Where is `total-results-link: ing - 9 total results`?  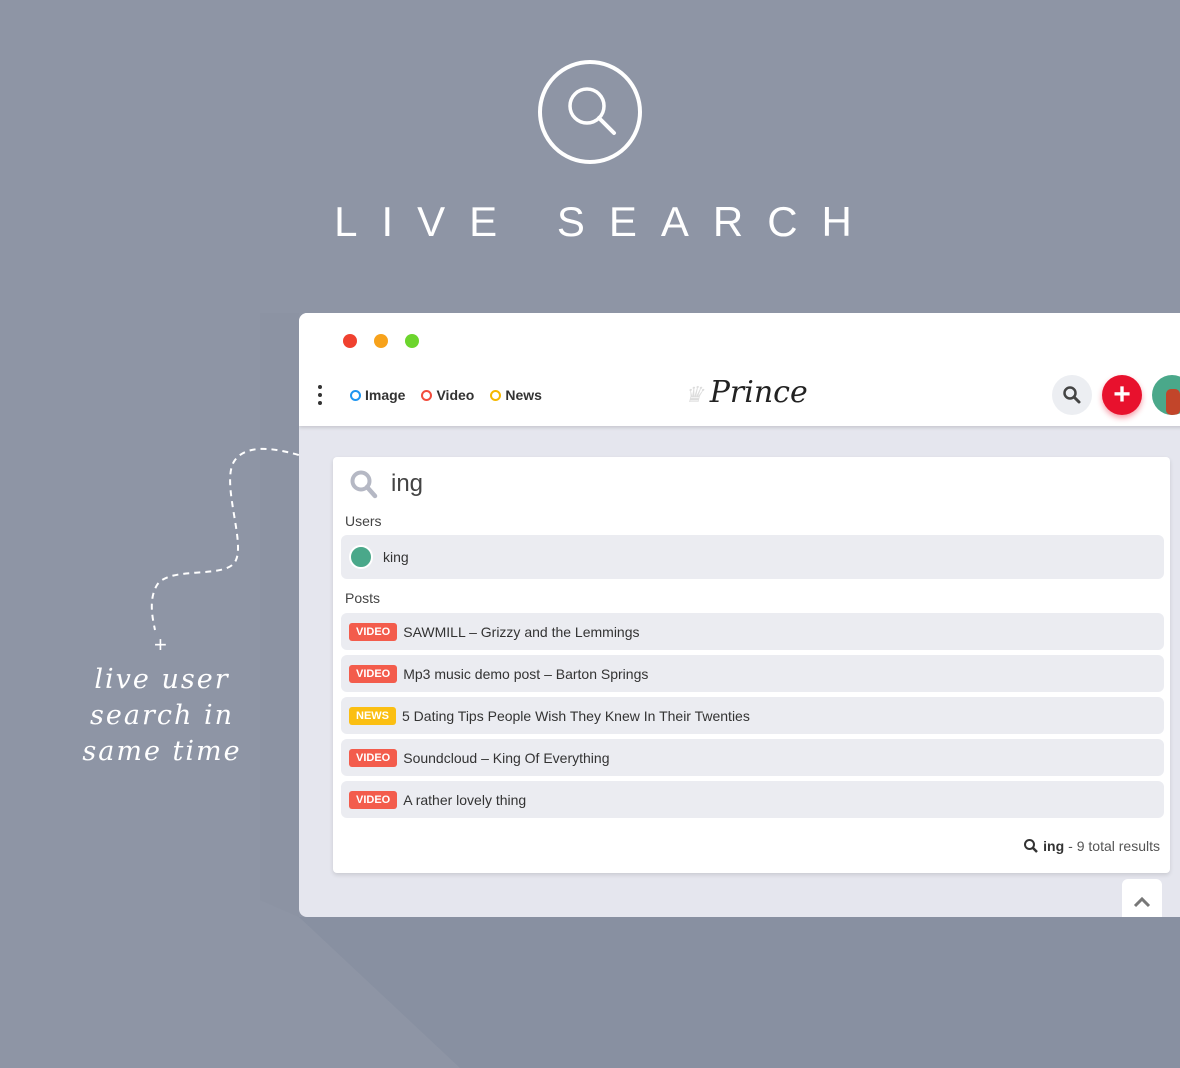 total-results-link: ing - 9 total results is located at coordinates (1091, 846).